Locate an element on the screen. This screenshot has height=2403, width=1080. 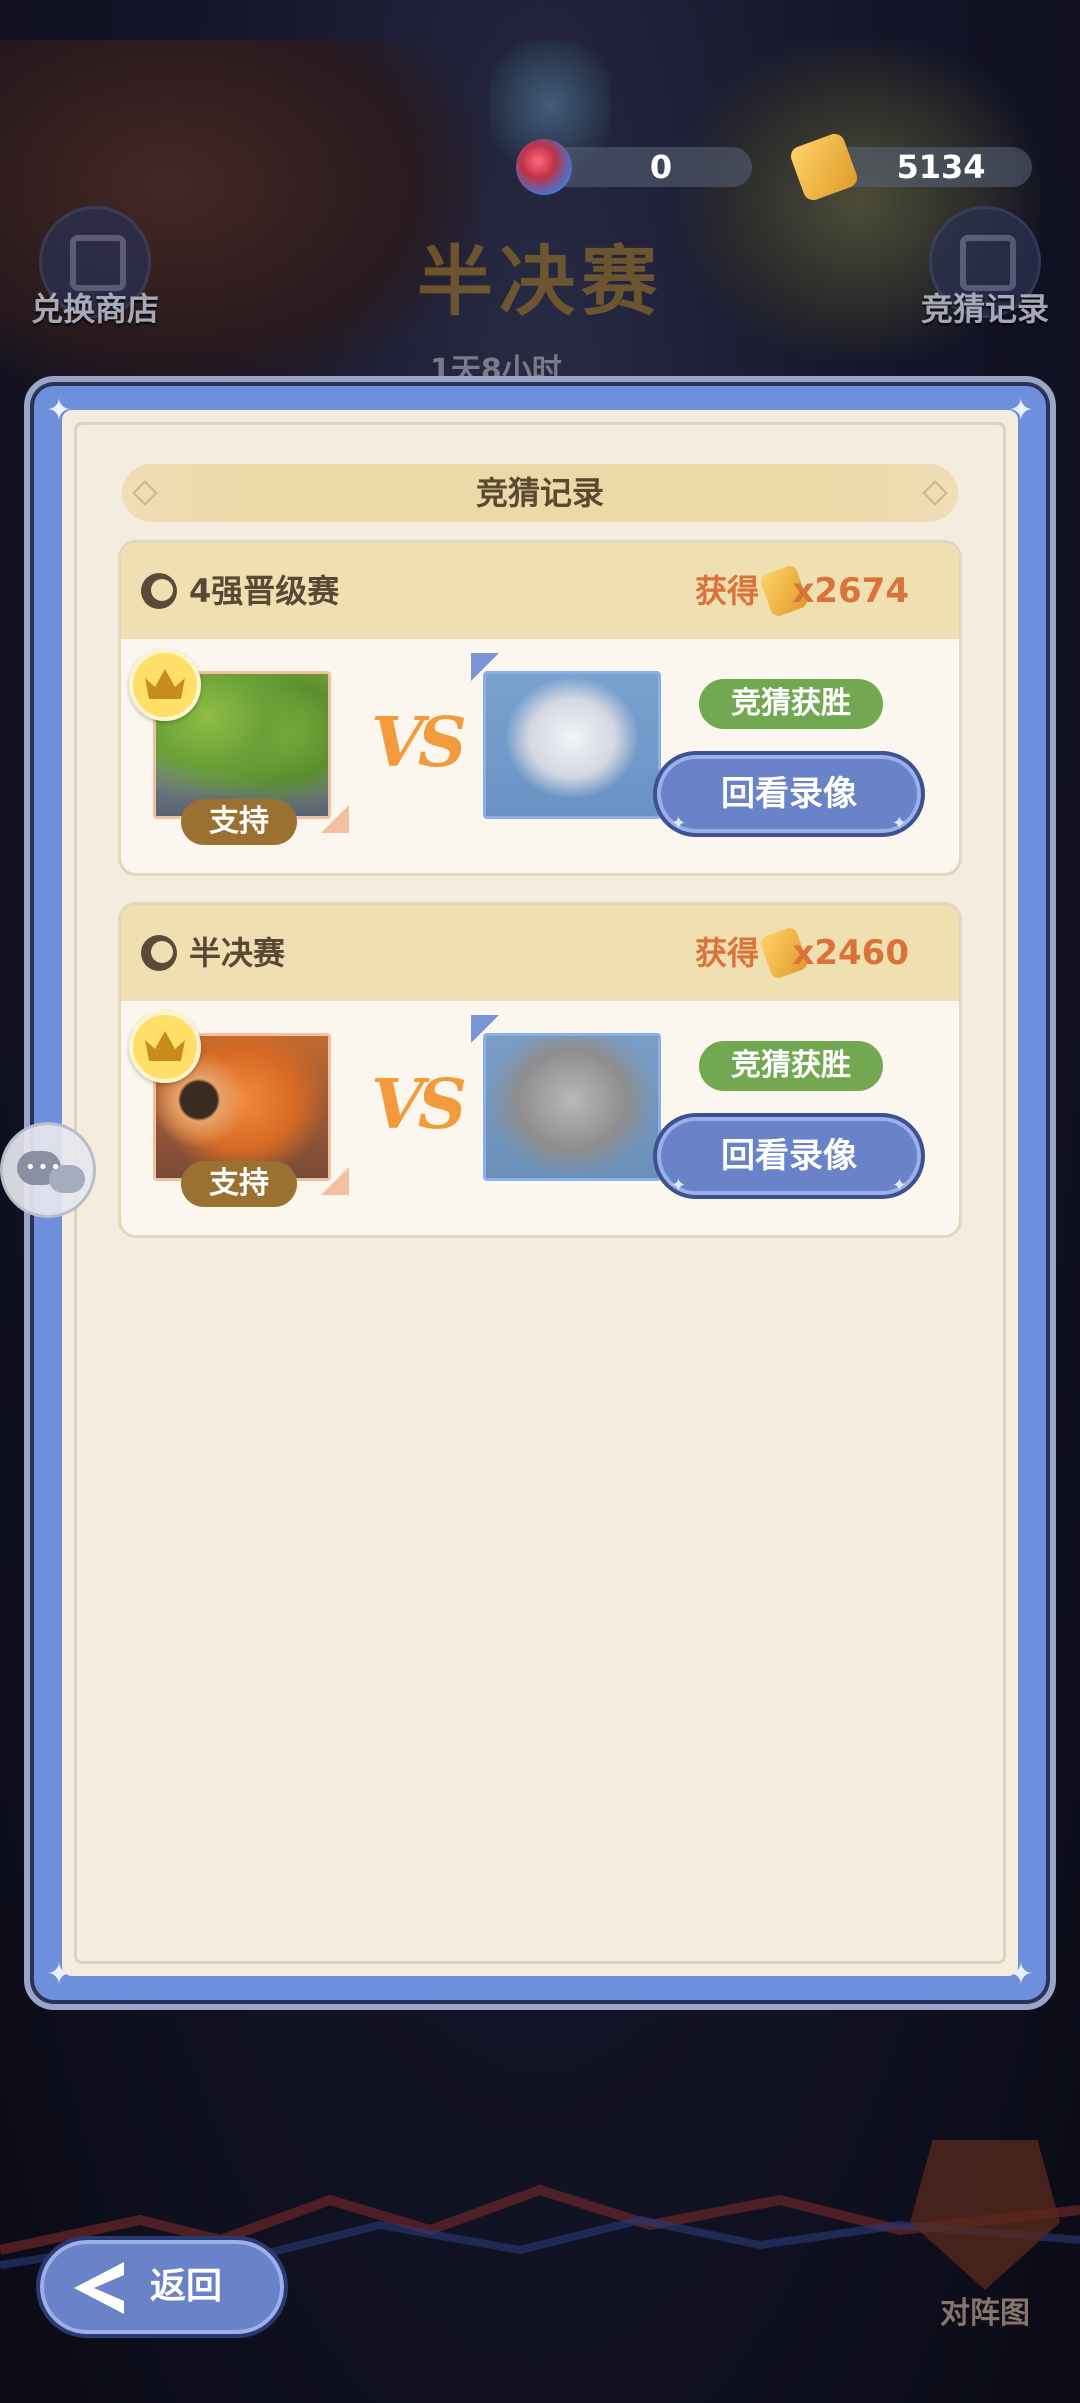
earn-amount: x2674 is located at coordinates (850, 591).